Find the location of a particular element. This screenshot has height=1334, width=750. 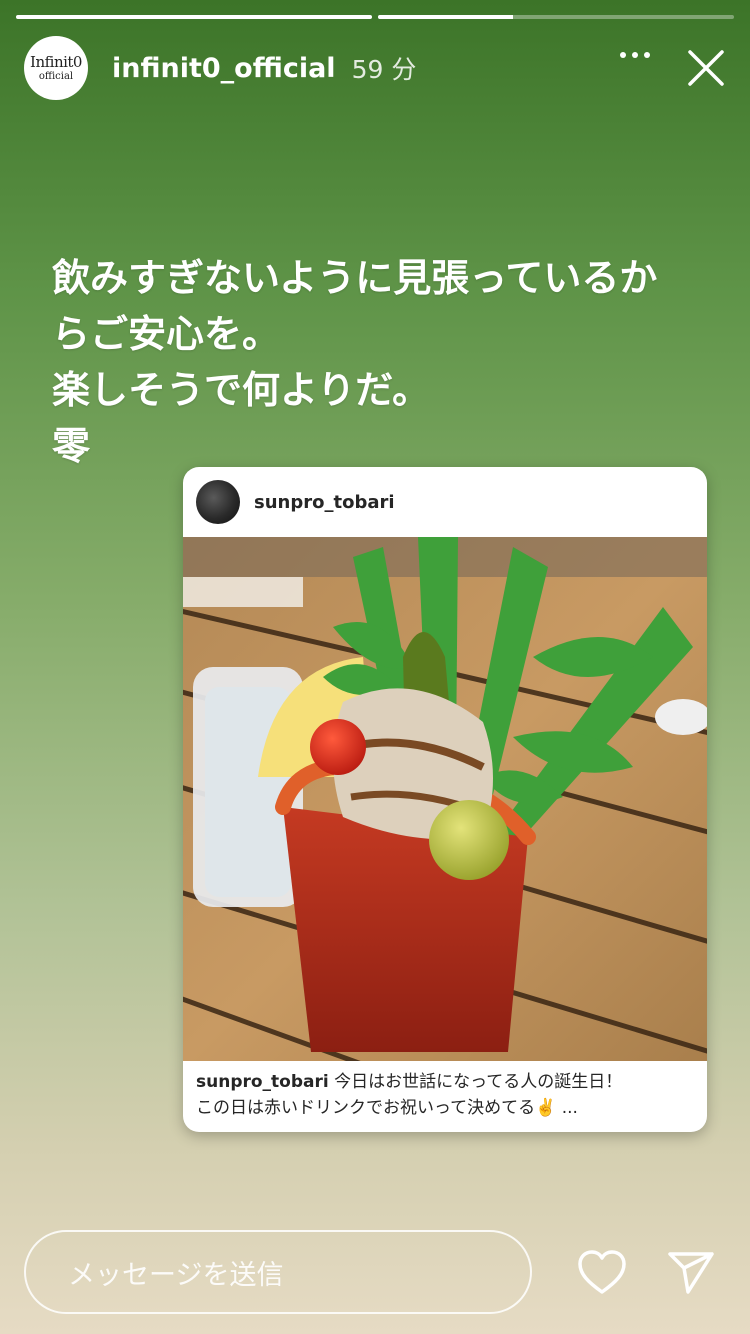

more-dots-icon is located at coordinates (635, 55).